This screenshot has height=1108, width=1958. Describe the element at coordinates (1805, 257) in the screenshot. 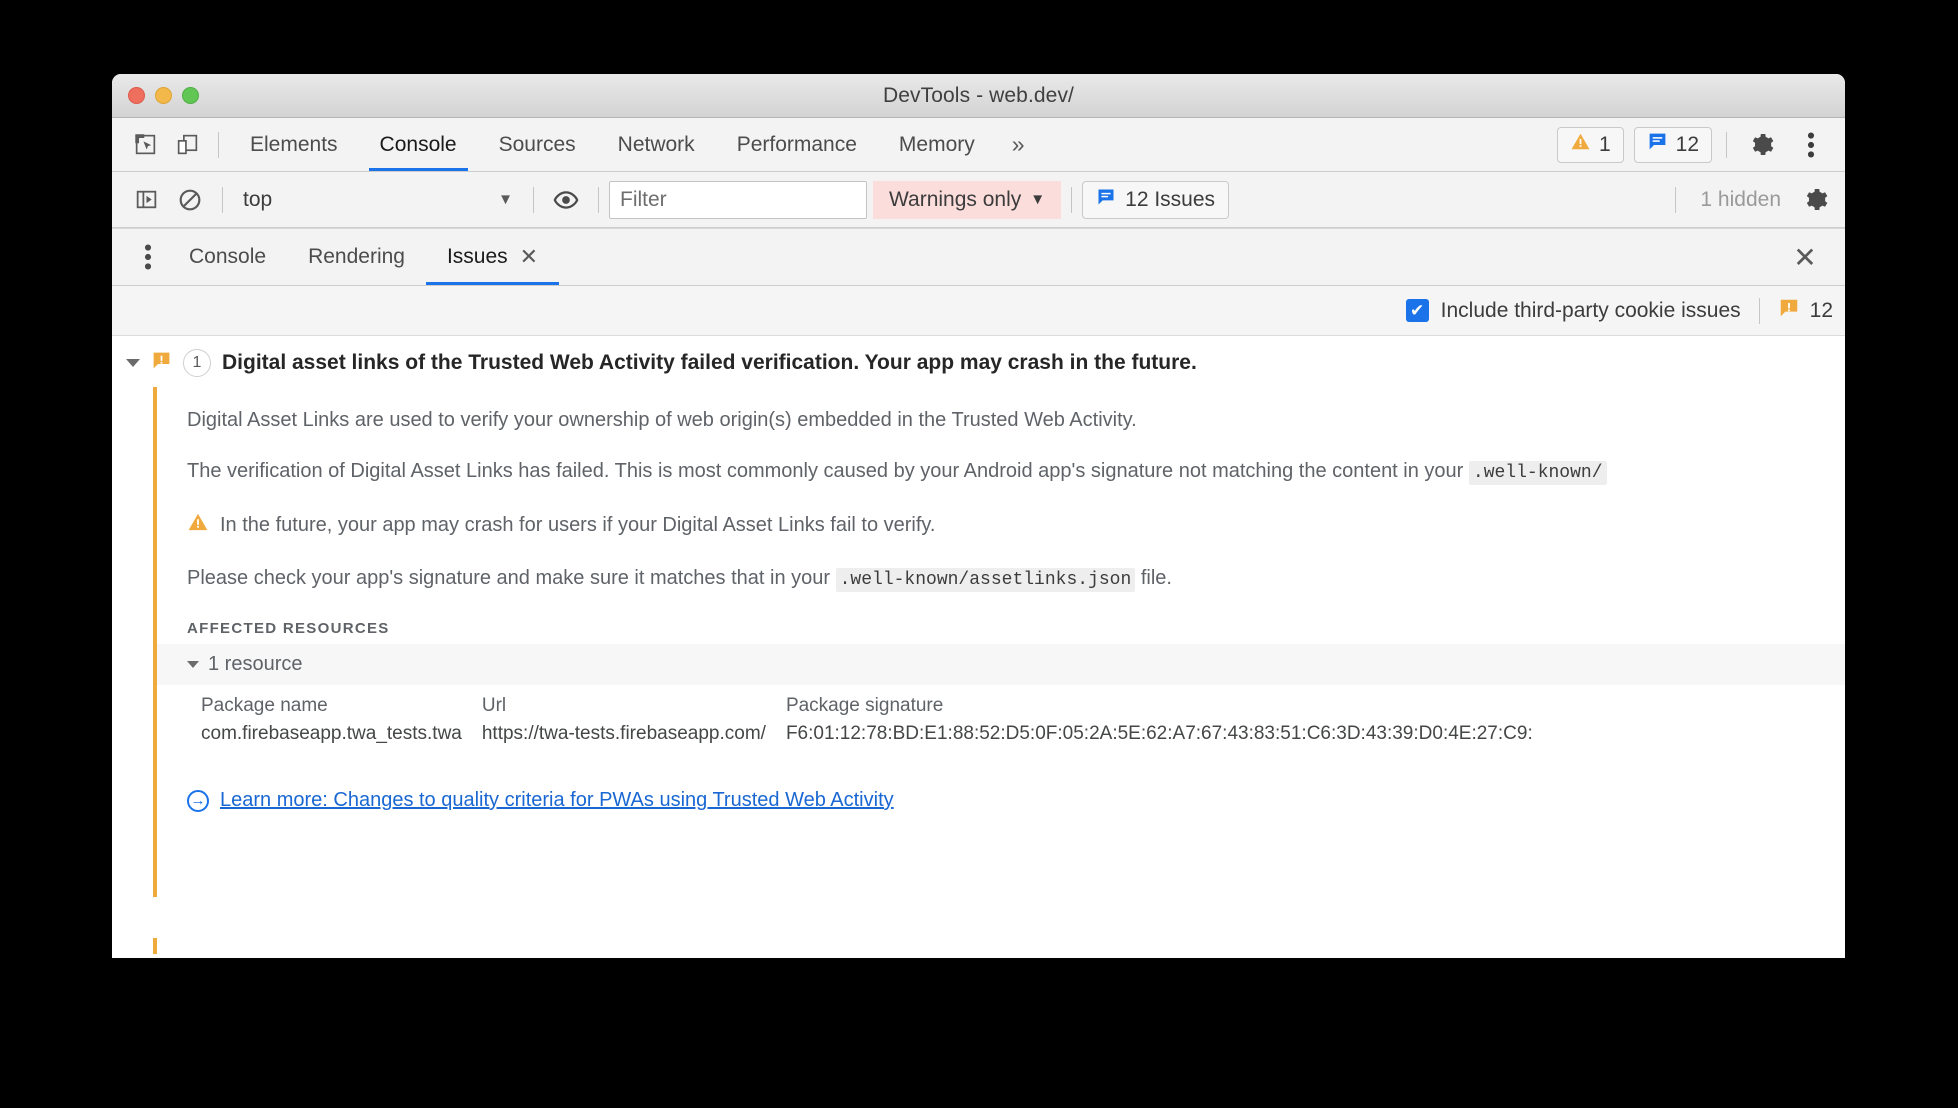

I see `close-drawer-icon: ✕` at that location.